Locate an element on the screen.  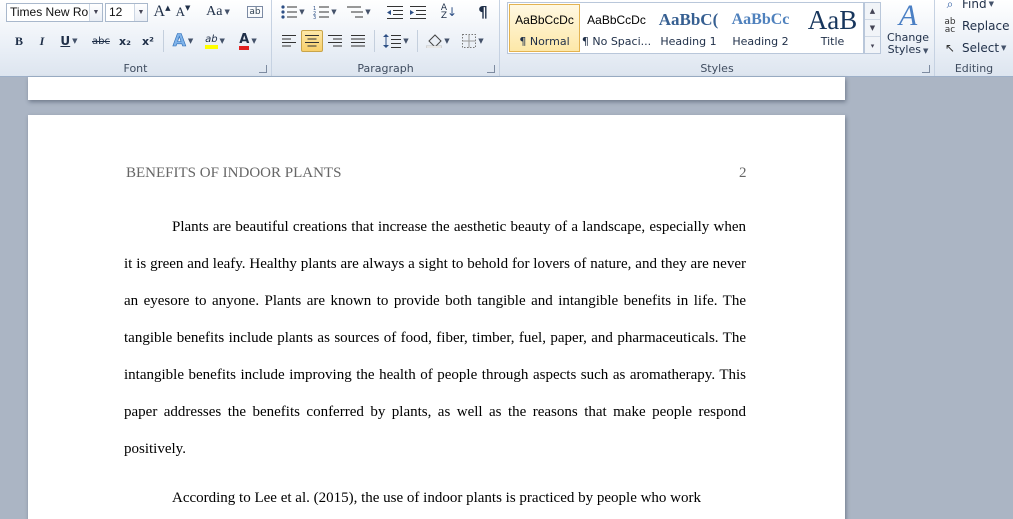
borders-button: ▼ is located at coordinates (473, 41).